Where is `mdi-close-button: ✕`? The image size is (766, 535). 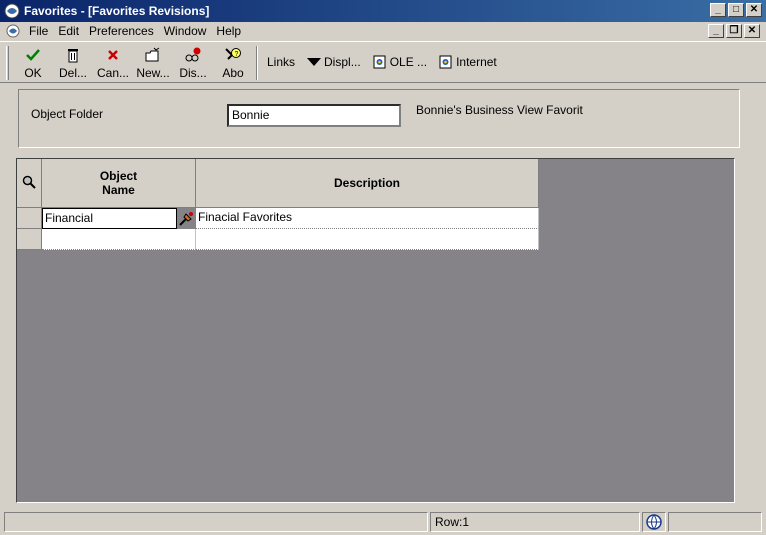 mdi-close-button: ✕ is located at coordinates (752, 31).